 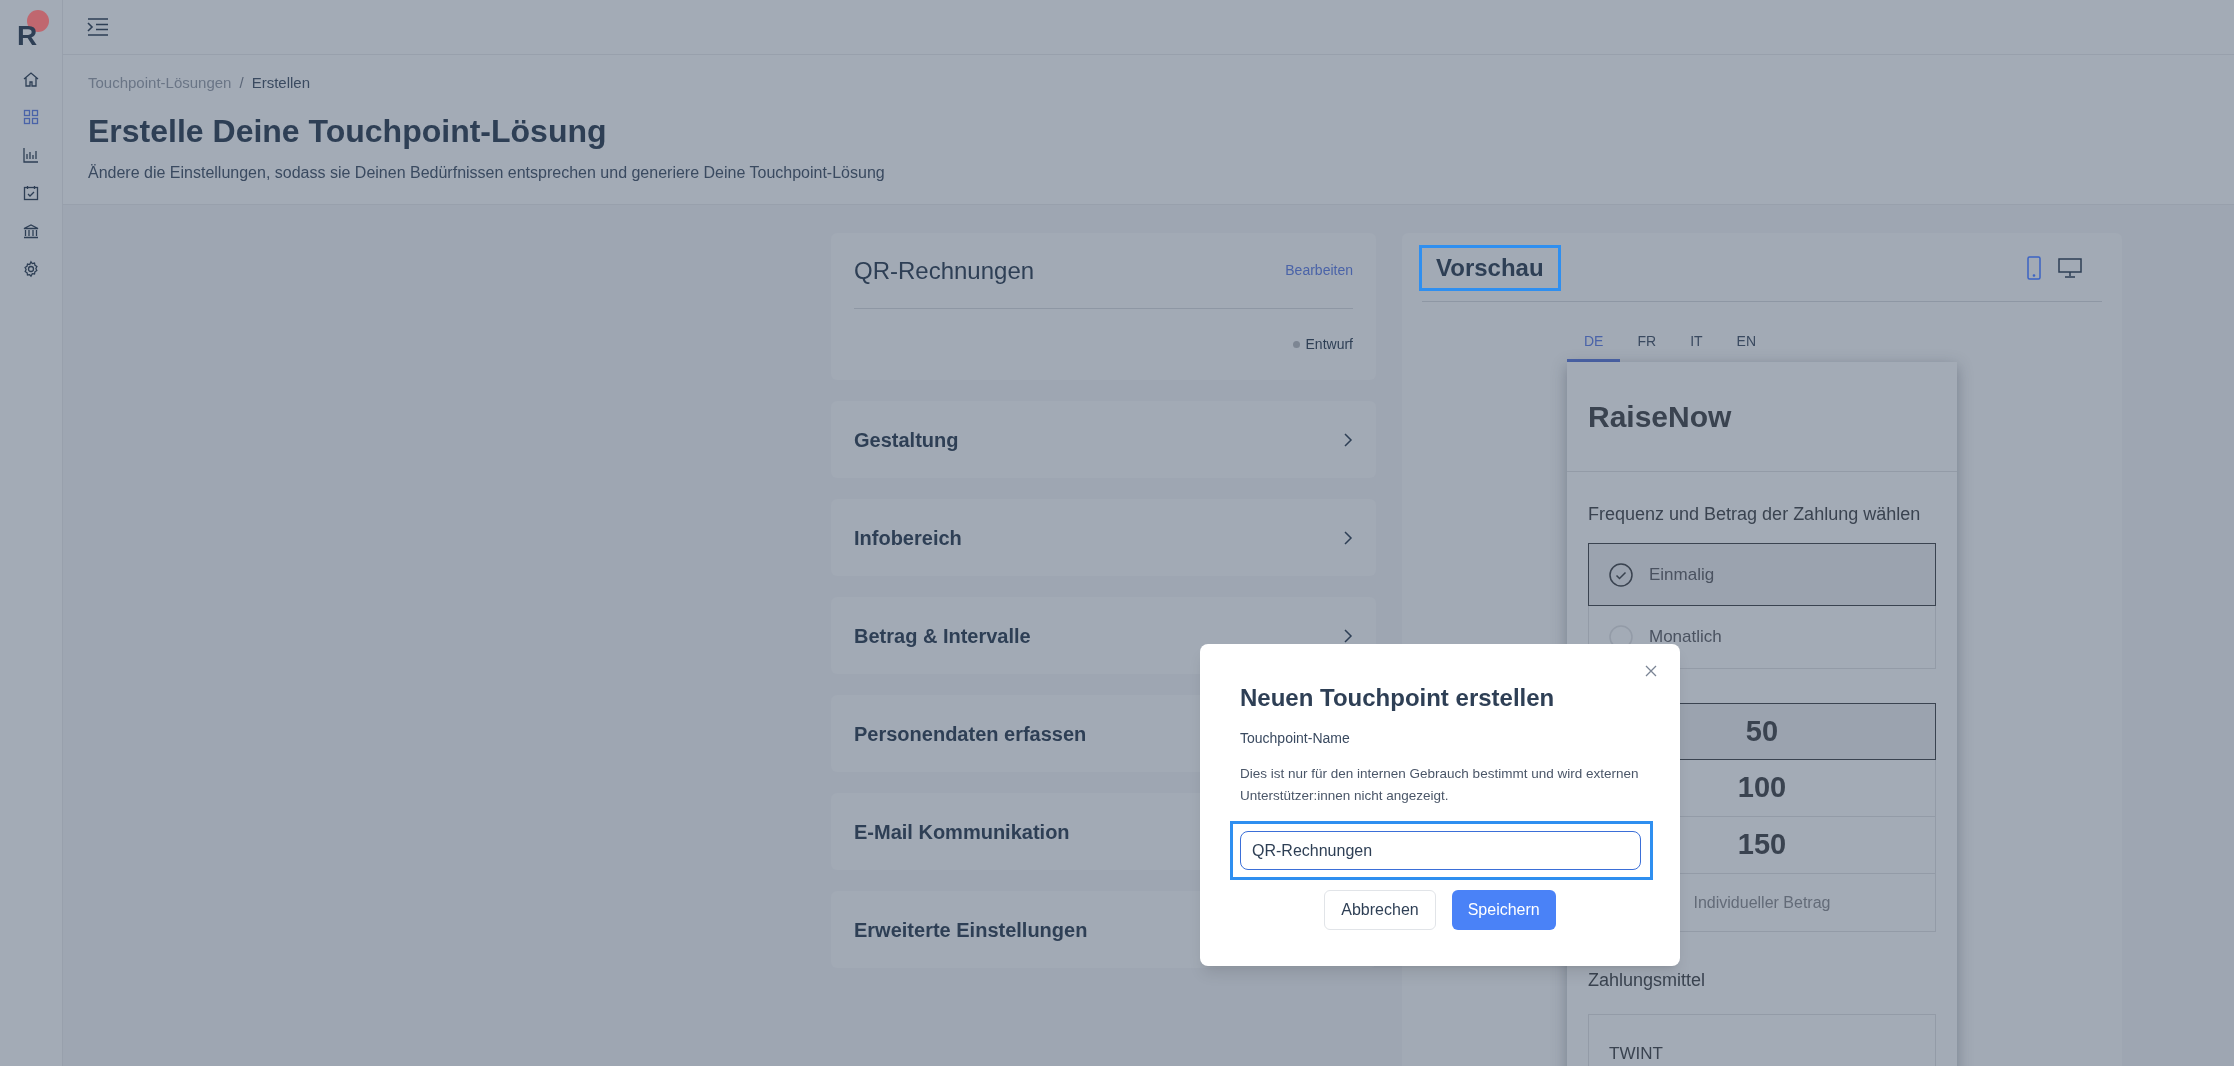 What do you see at coordinates (1103, 439) in the screenshot?
I see `section-card: Gestaltung` at bounding box center [1103, 439].